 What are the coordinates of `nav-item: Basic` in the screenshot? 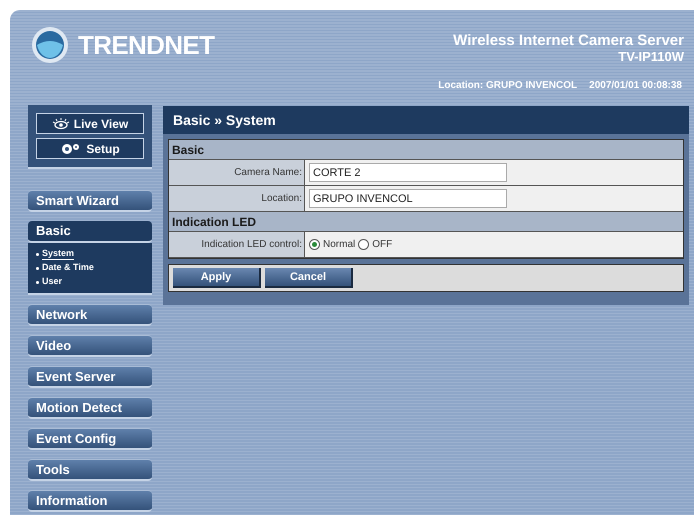 It's located at (90, 232).